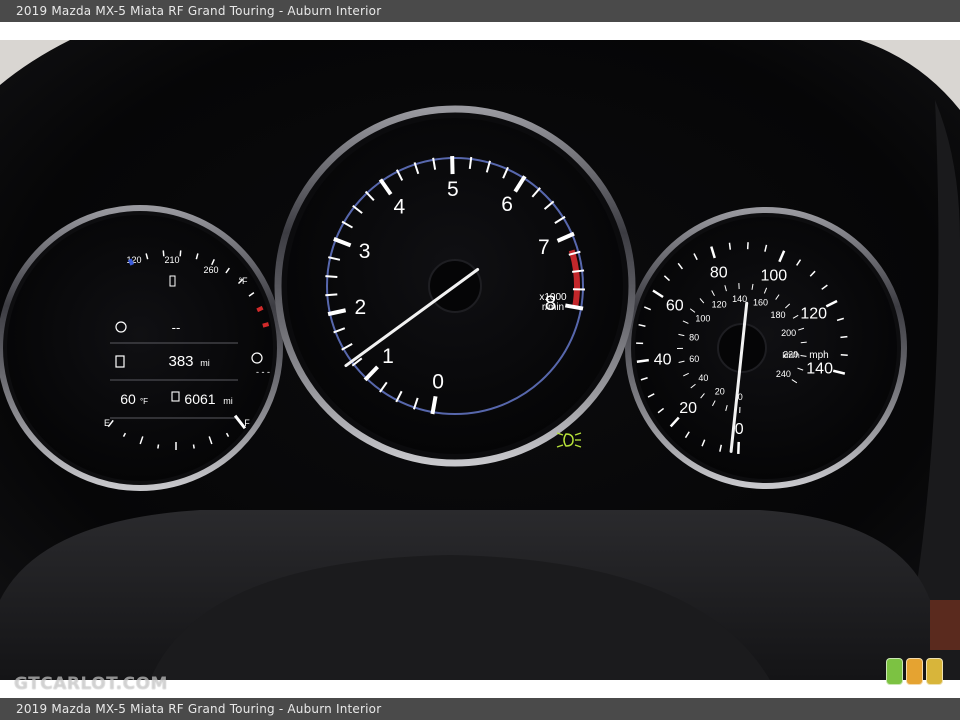 Image resolution: width=960 pixels, height=720 pixels. Describe the element at coordinates (694, 338) in the screenshot. I see `kmh-label: 80` at that location.